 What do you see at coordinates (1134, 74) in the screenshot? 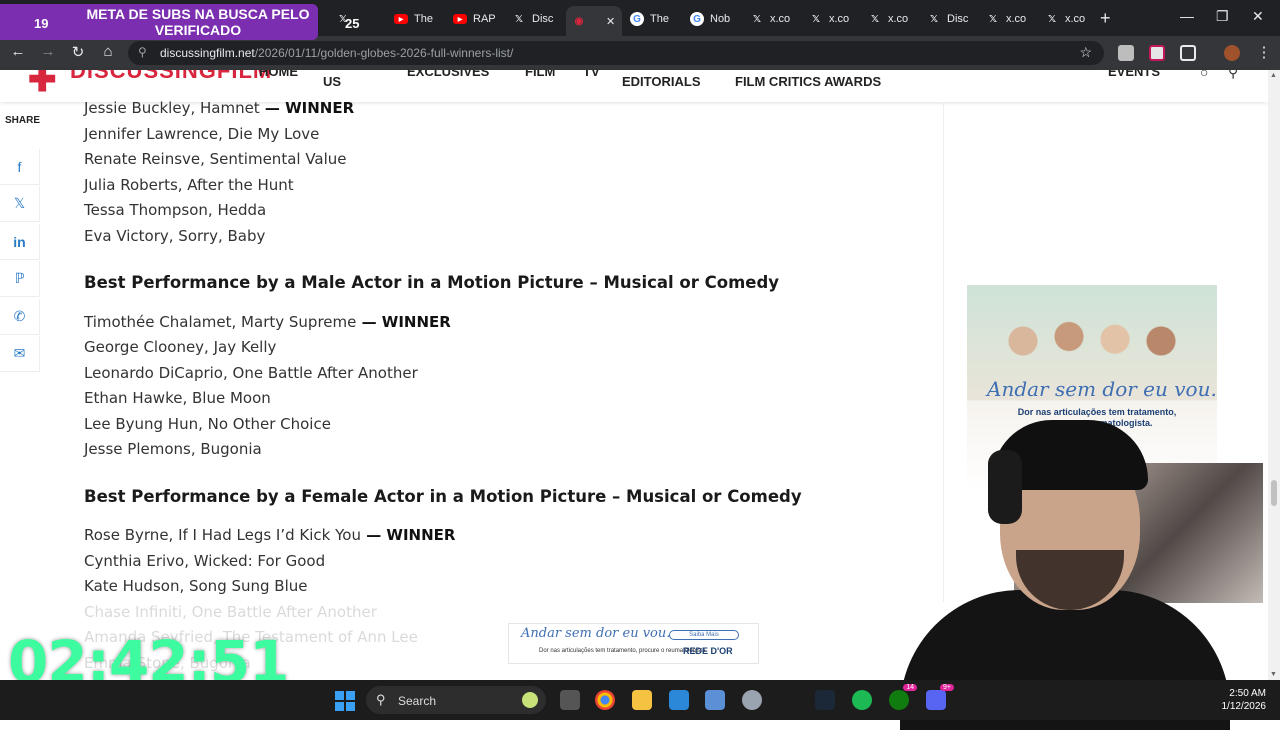
I see `nav-events: EVENTS` at bounding box center [1134, 74].